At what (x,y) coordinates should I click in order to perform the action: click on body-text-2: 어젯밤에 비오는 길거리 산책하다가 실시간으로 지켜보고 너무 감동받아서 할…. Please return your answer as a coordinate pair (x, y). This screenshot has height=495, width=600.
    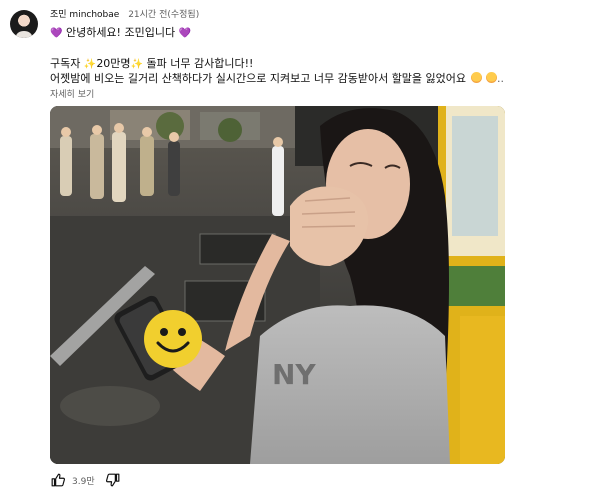
    Looking at the image, I should click on (258, 78).